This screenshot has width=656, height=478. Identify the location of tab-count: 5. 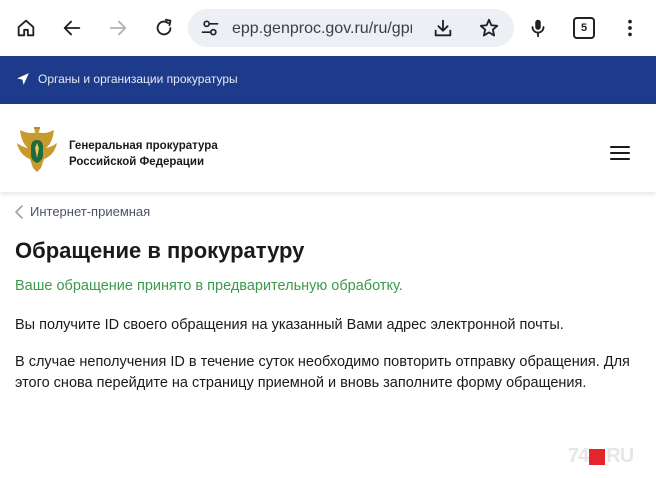
(584, 28).